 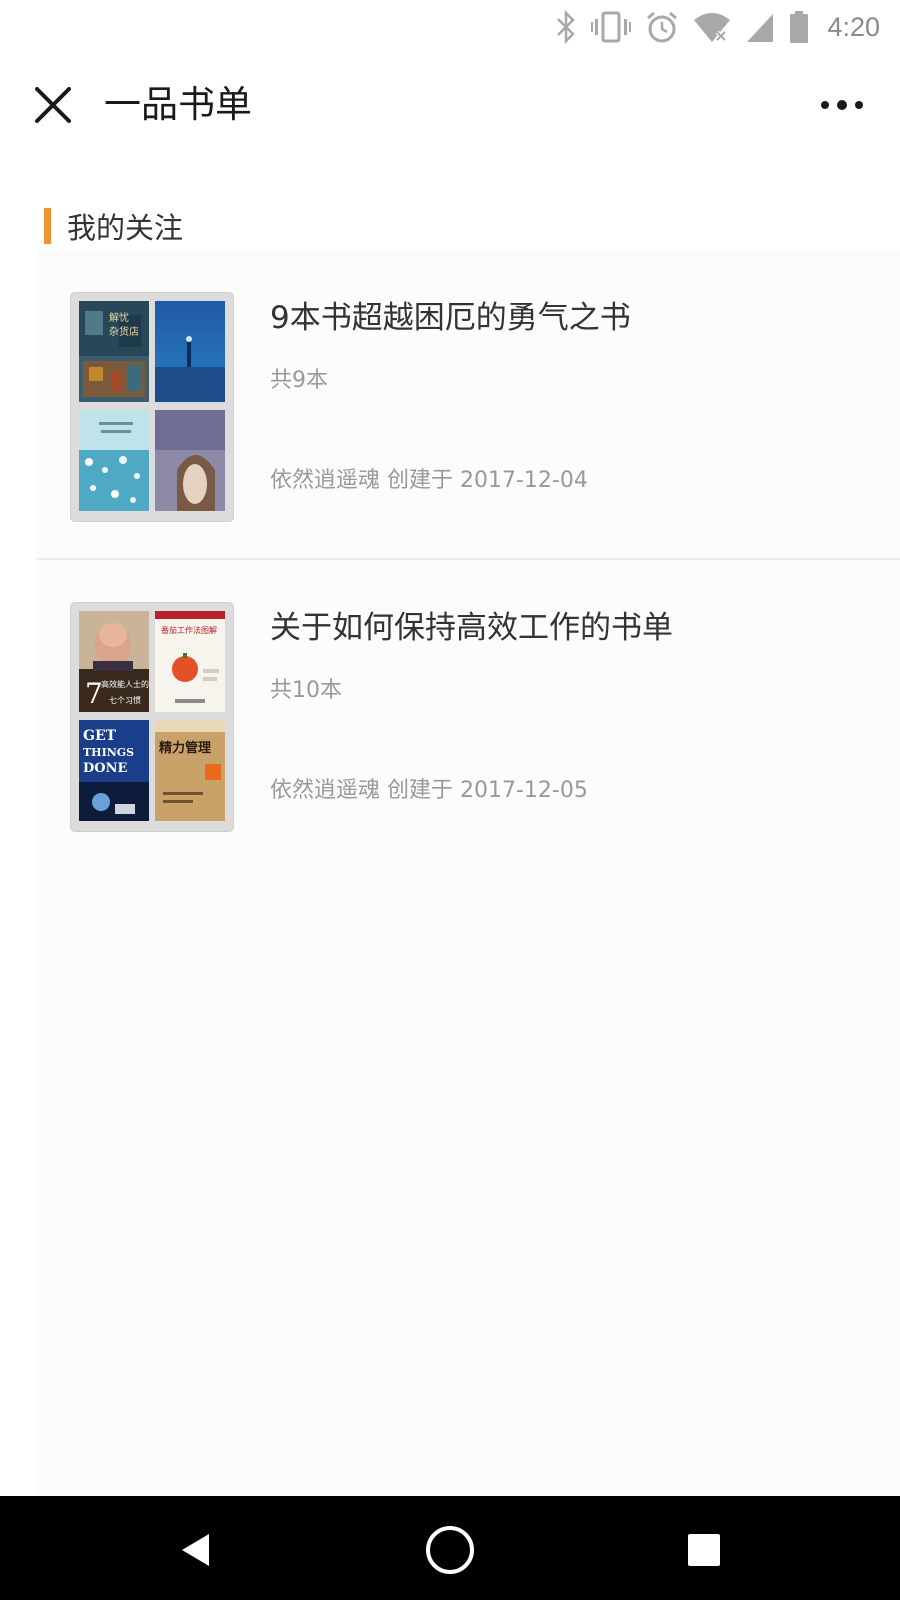 What do you see at coordinates (108, 752) in the screenshot?
I see `svg-text: THINGS` at bounding box center [108, 752].